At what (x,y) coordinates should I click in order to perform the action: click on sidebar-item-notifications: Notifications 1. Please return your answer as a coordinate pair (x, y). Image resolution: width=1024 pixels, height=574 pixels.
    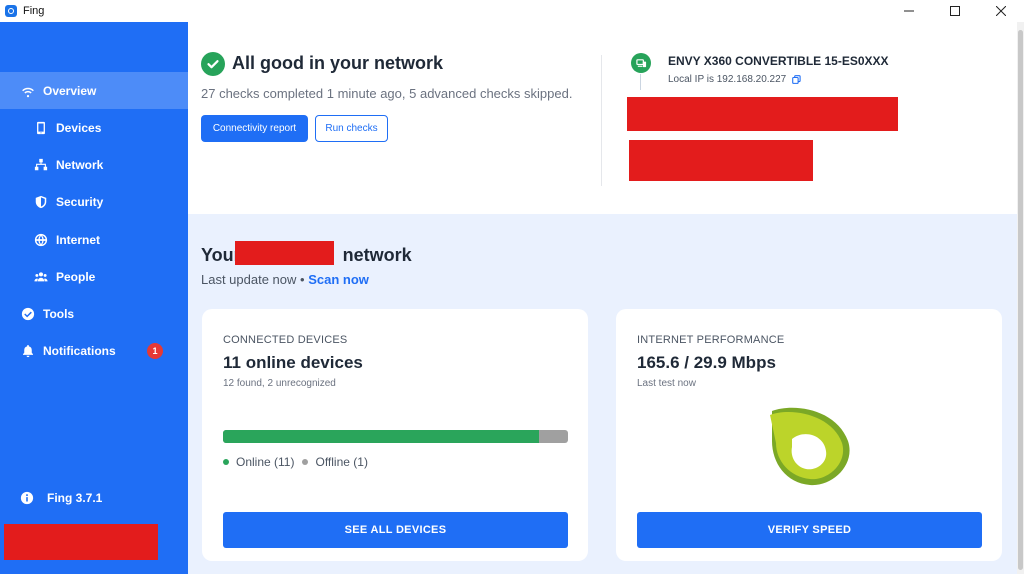
    Looking at the image, I should click on (94, 350).